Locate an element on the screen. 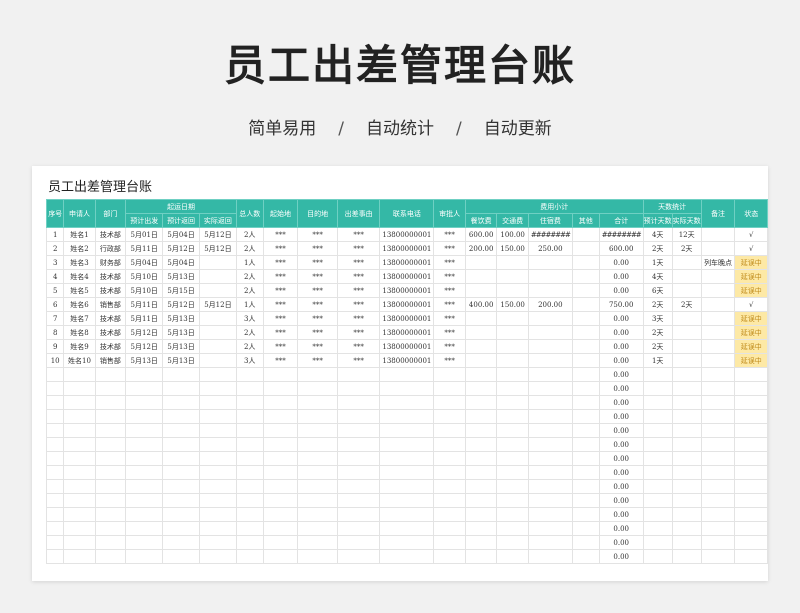 The image size is (800, 613). cell-seq: 2 is located at coordinates (55, 248).